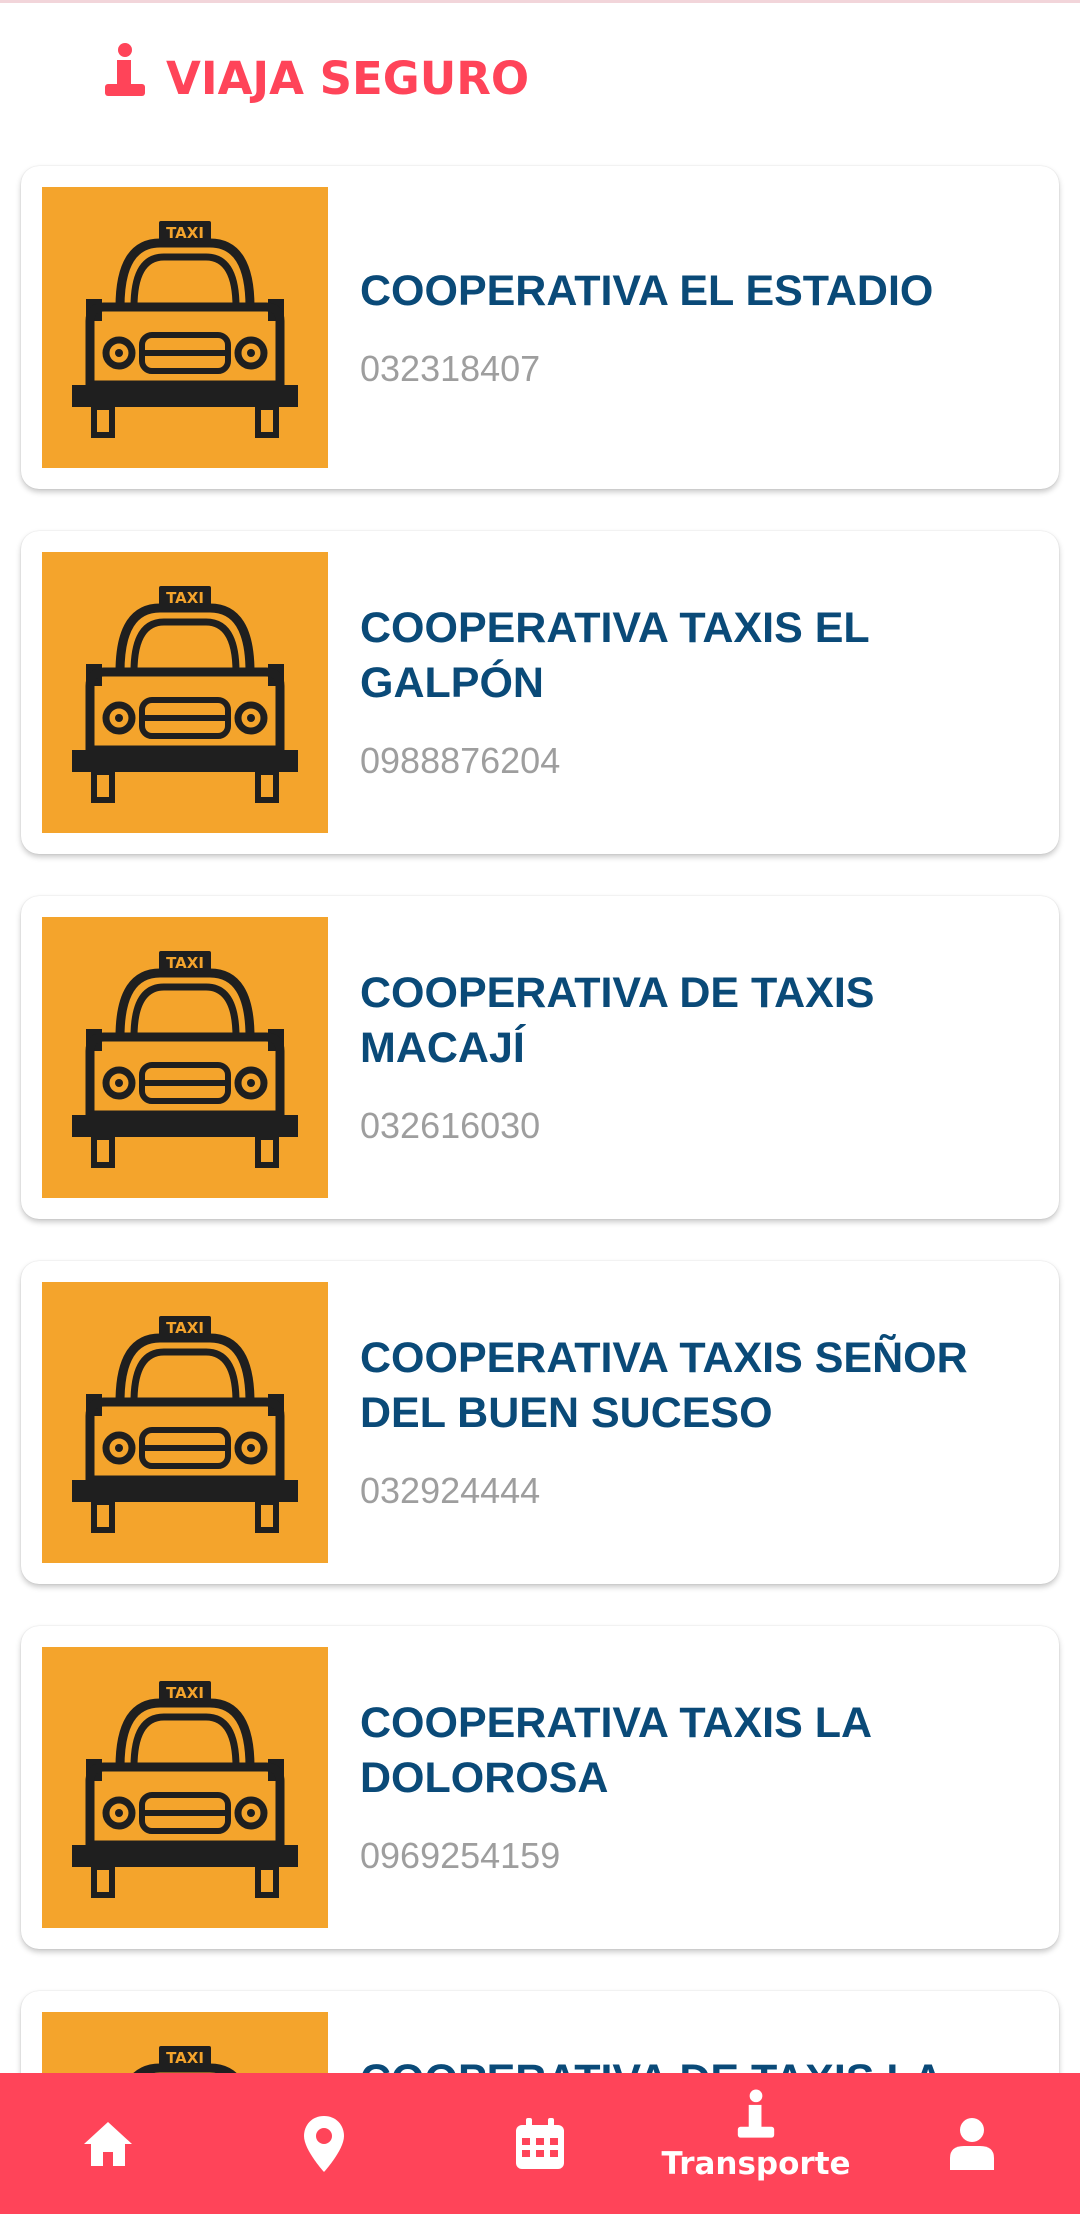 The image size is (1080, 2214). I want to click on cooperative-text: COOPERATIVA EL ESTADIO 032318407, so click(694, 327).